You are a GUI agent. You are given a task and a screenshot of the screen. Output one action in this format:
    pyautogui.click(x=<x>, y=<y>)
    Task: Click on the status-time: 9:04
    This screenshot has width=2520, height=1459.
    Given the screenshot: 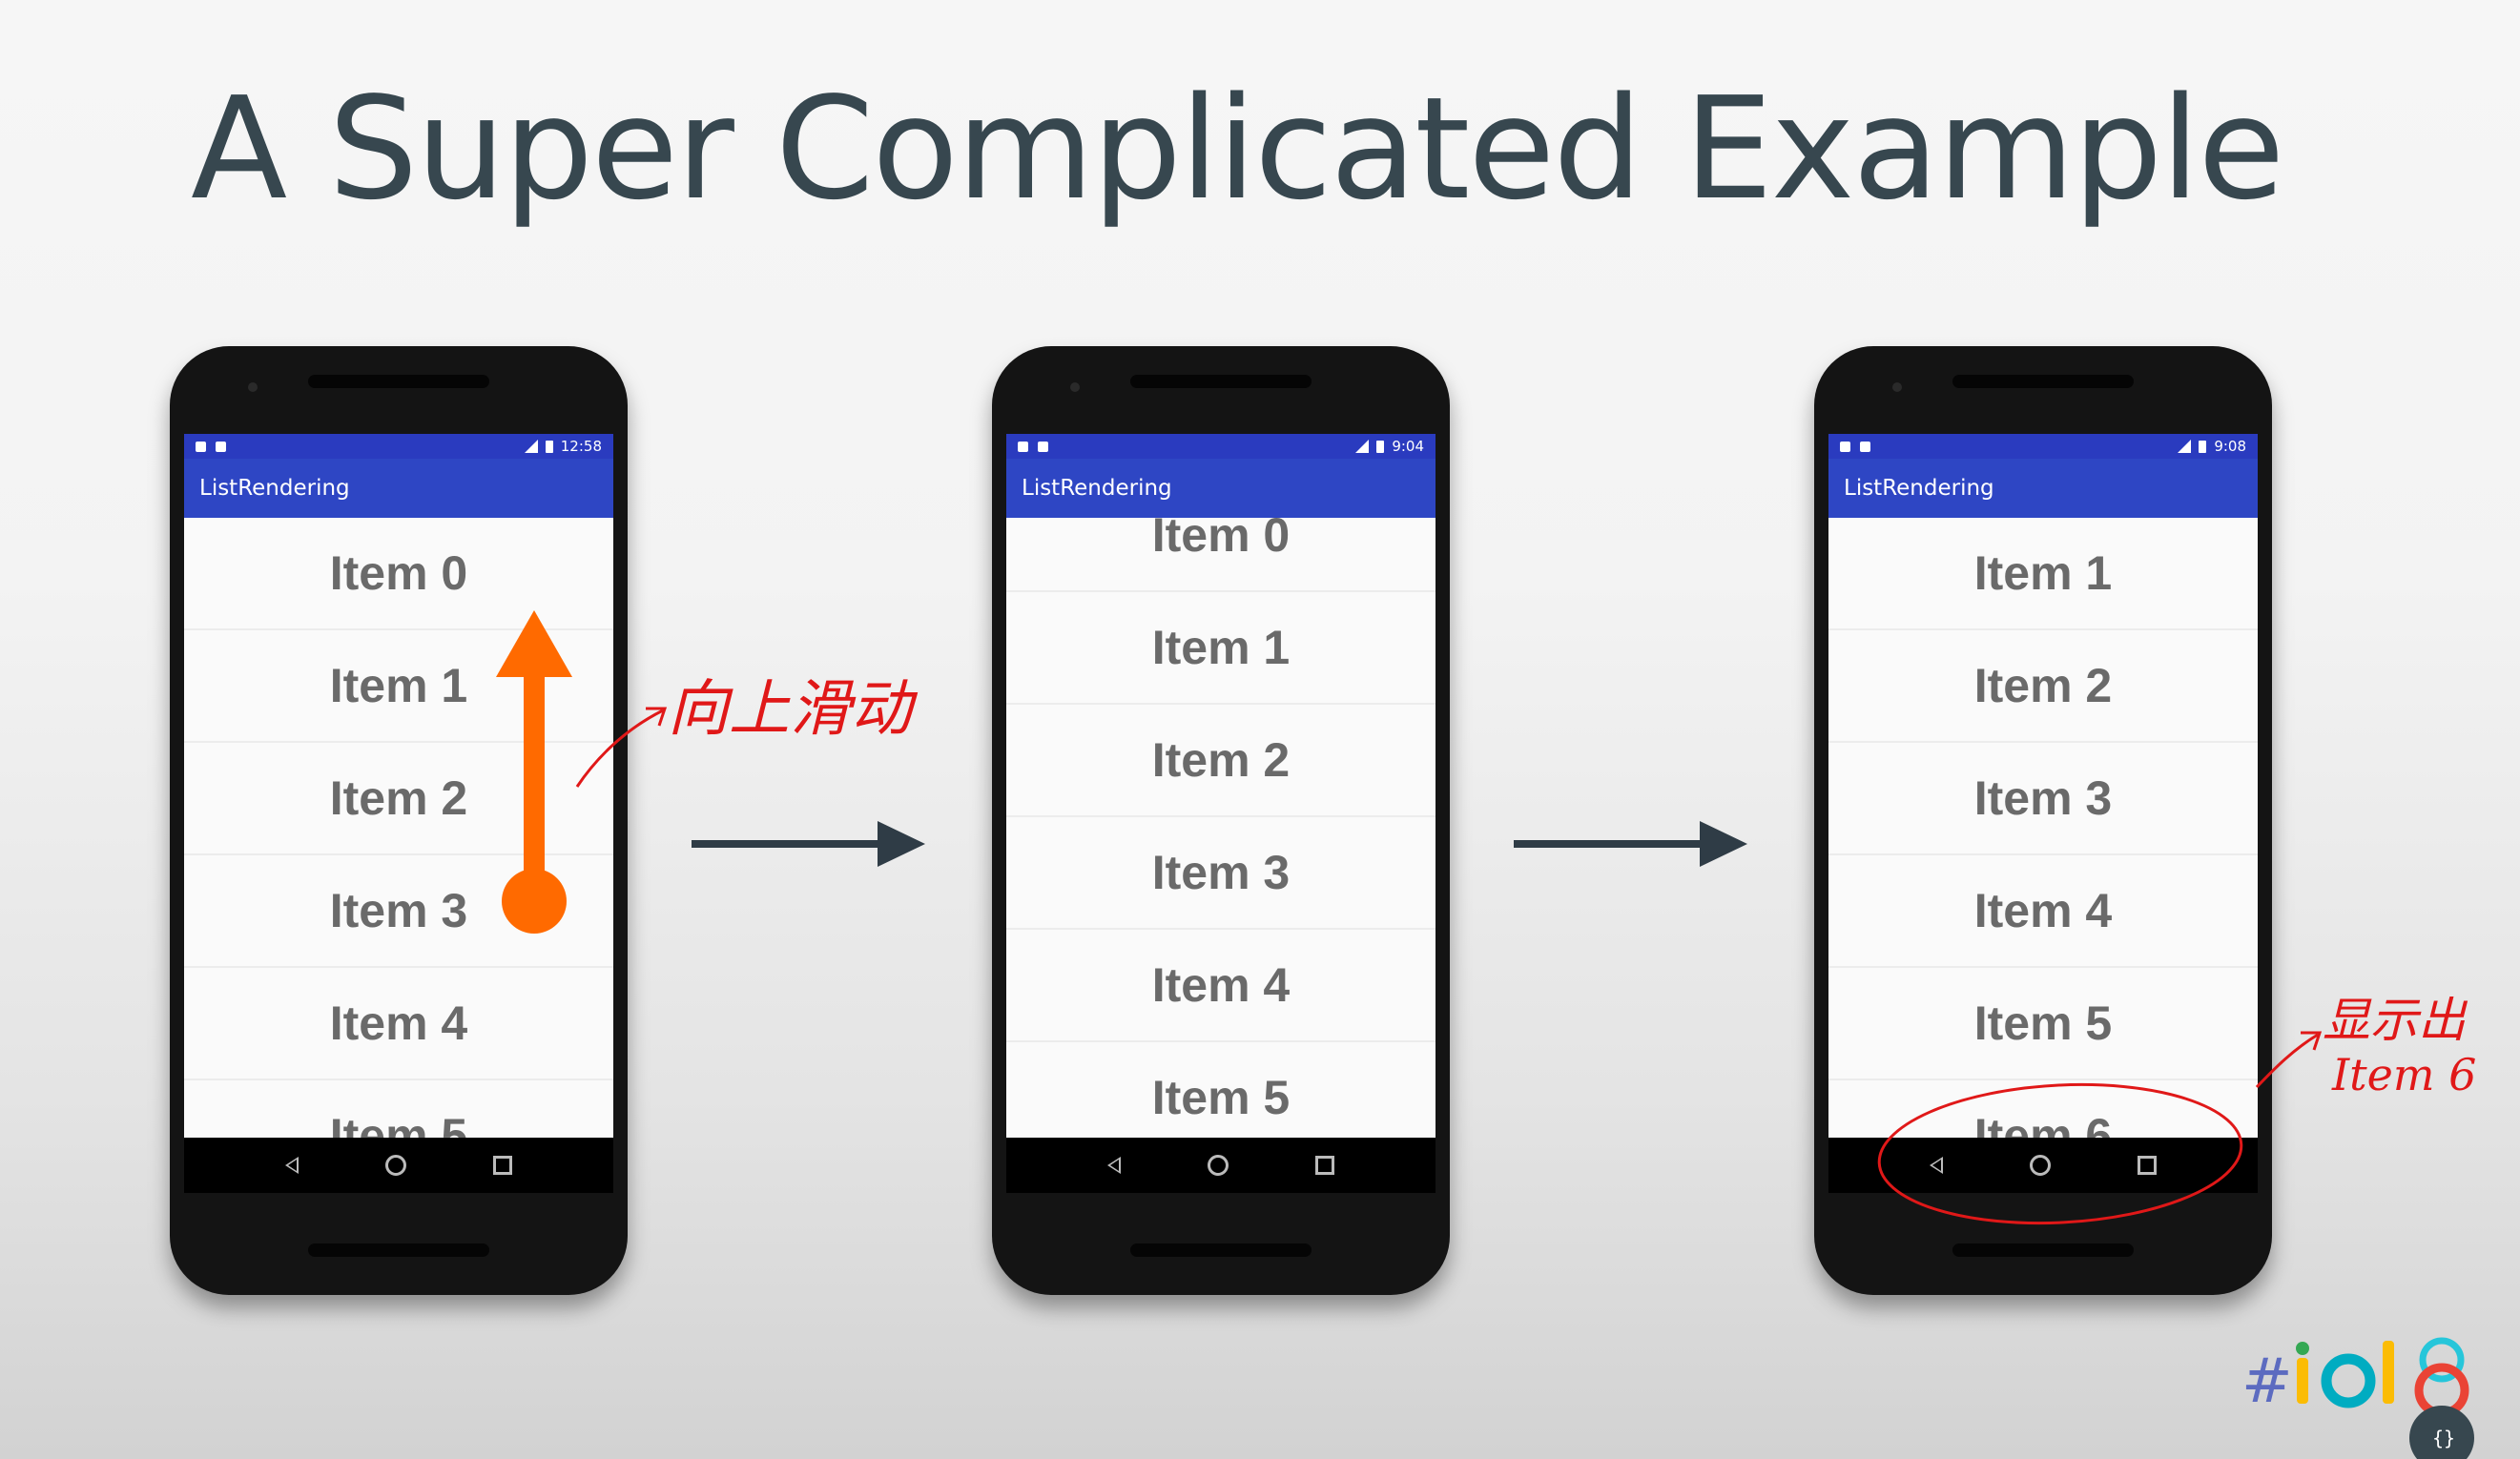 What is the action you would take?
    pyautogui.click(x=1408, y=447)
    